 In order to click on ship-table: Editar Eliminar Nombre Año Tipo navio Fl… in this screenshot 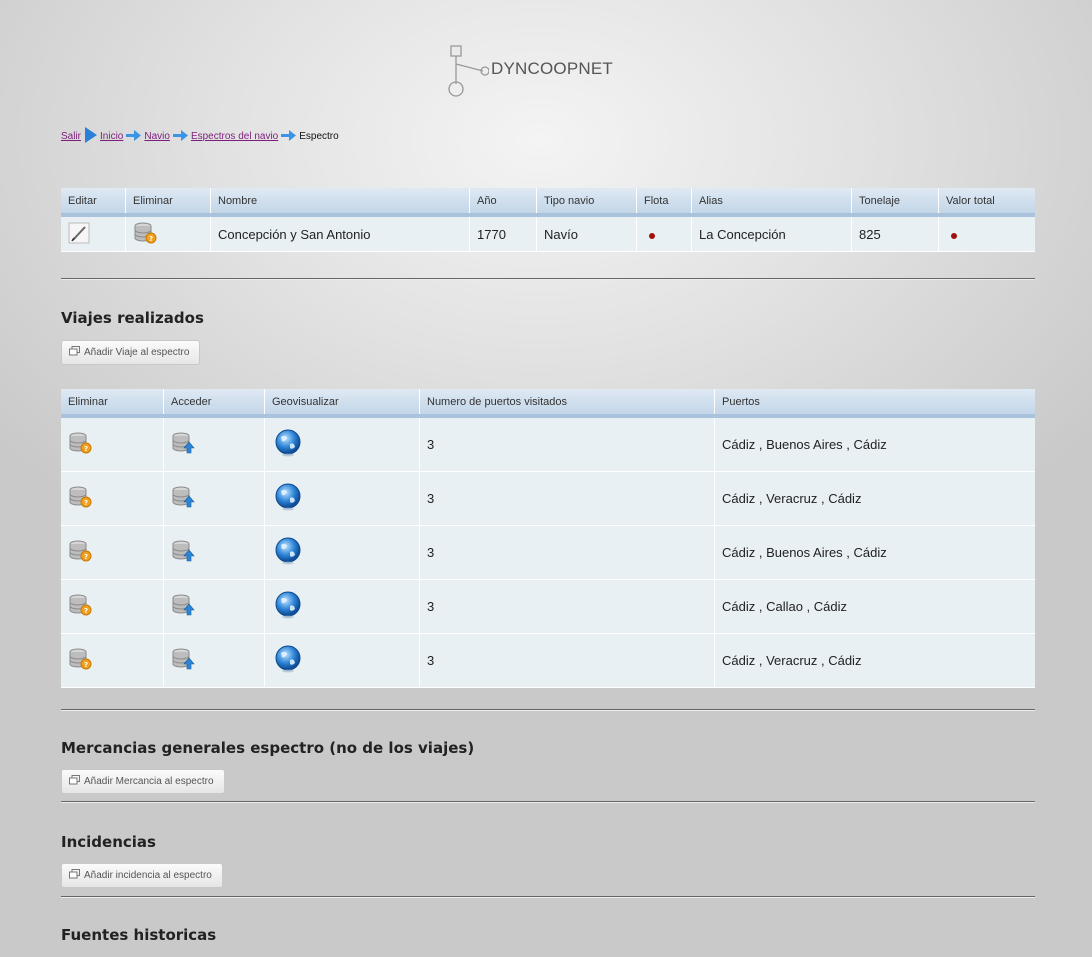, I will do `click(548, 220)`.